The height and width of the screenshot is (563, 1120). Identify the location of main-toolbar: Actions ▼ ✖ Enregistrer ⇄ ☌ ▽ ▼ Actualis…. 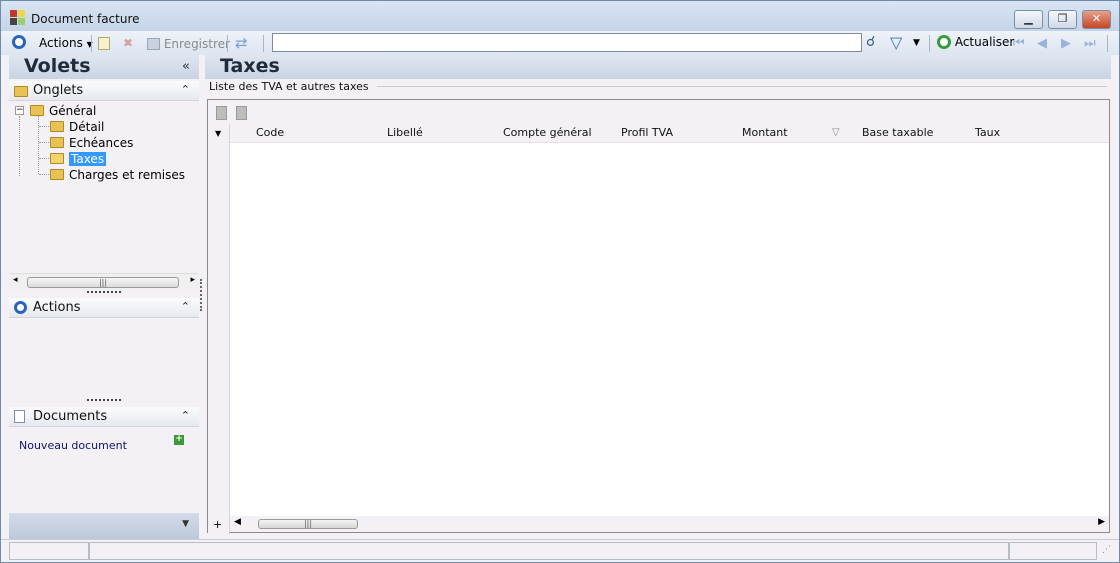
(560, 43).